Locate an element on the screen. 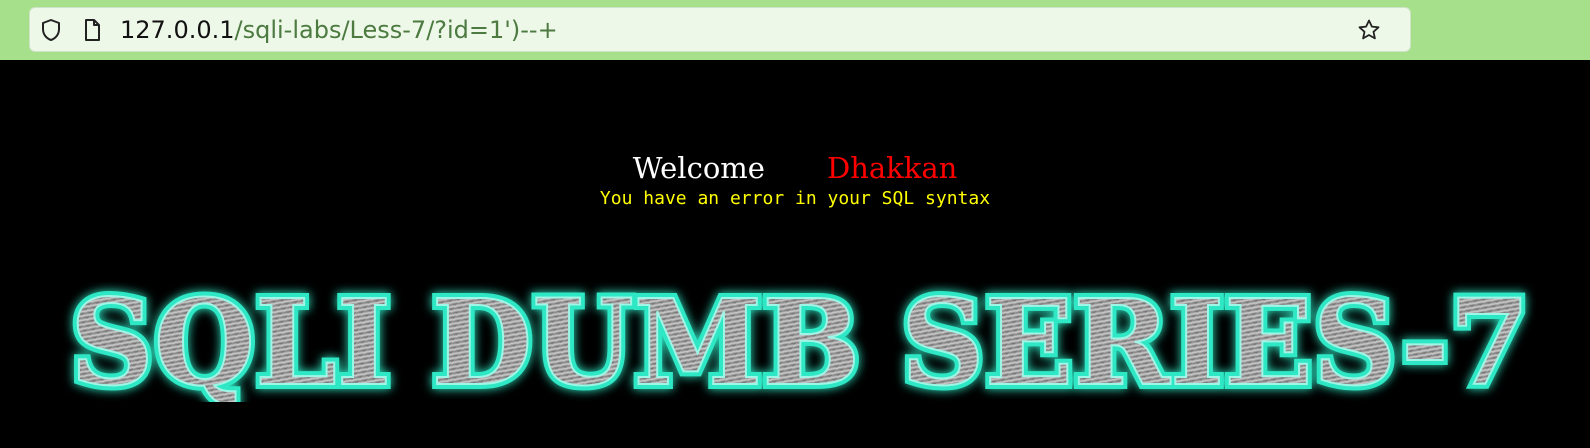 This screenshot has height=448, width=1590. star-icon is located at coordinates (1369, 30).